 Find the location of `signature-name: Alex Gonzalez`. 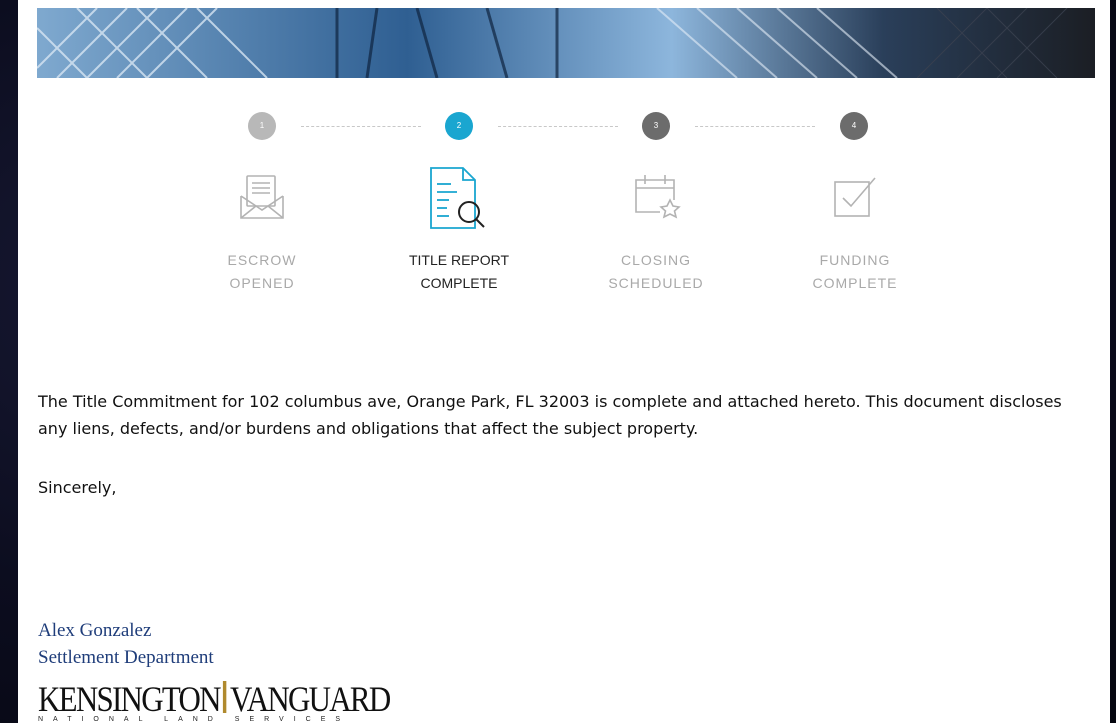

signature-name: Alex Gonzalez is located at coordinates (95, 630).